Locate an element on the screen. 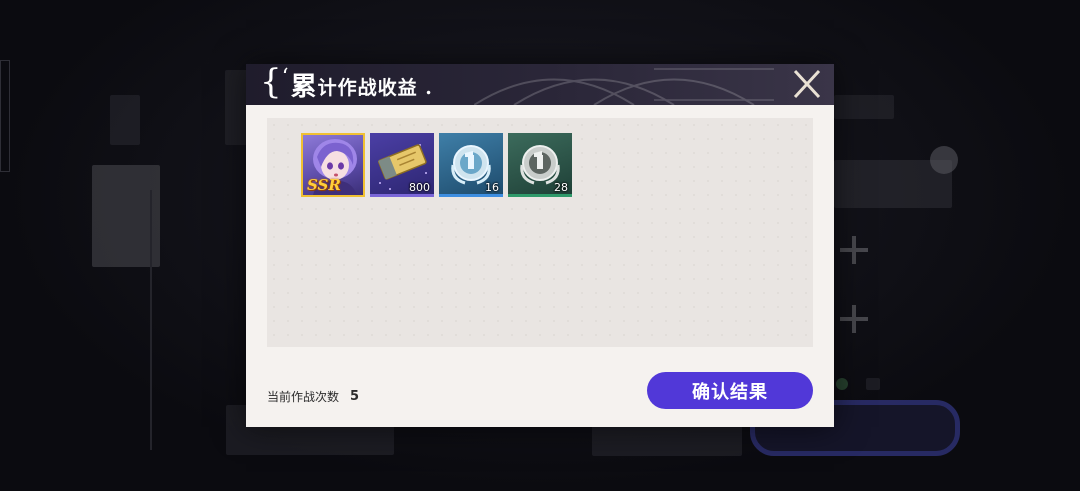 The image size is (1080, 491). battle-count-label: 当前作战次数 is located at coordinates (303, 397).